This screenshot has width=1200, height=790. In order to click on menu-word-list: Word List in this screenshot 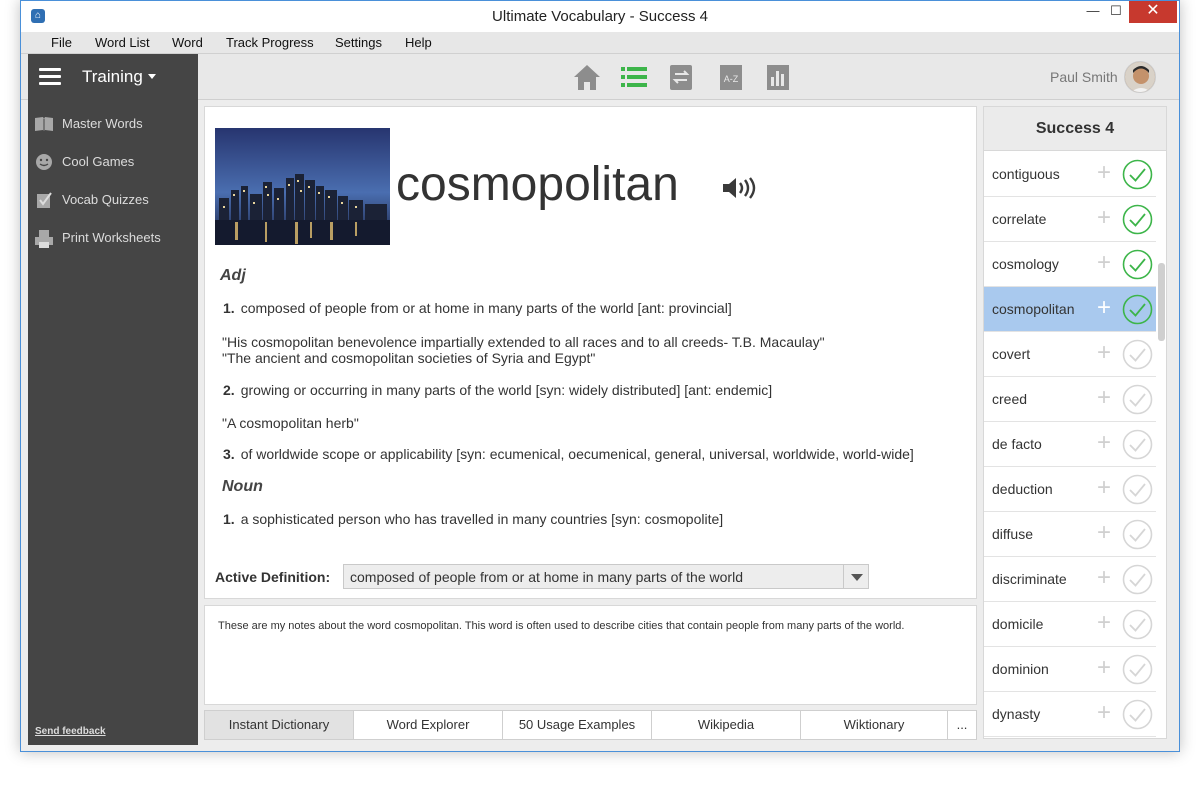, I will do `click(122, 42)`.